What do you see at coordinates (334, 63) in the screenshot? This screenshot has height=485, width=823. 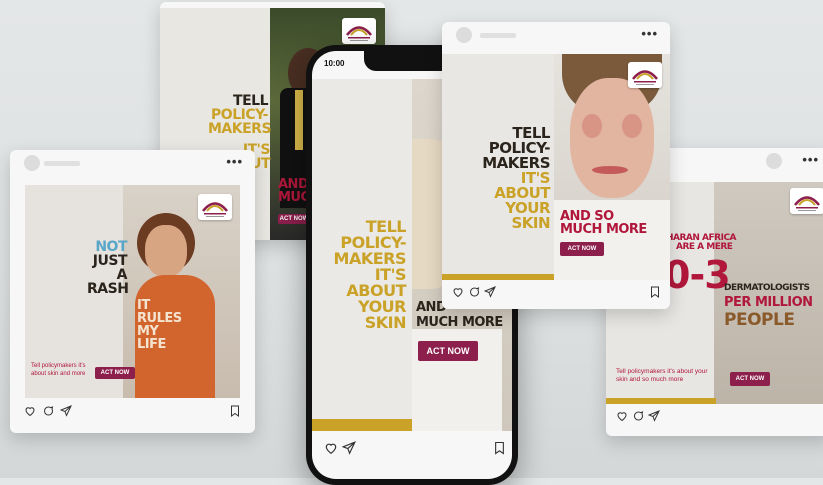 I see `status-time: 10:00` at bounding box center [334, 63].